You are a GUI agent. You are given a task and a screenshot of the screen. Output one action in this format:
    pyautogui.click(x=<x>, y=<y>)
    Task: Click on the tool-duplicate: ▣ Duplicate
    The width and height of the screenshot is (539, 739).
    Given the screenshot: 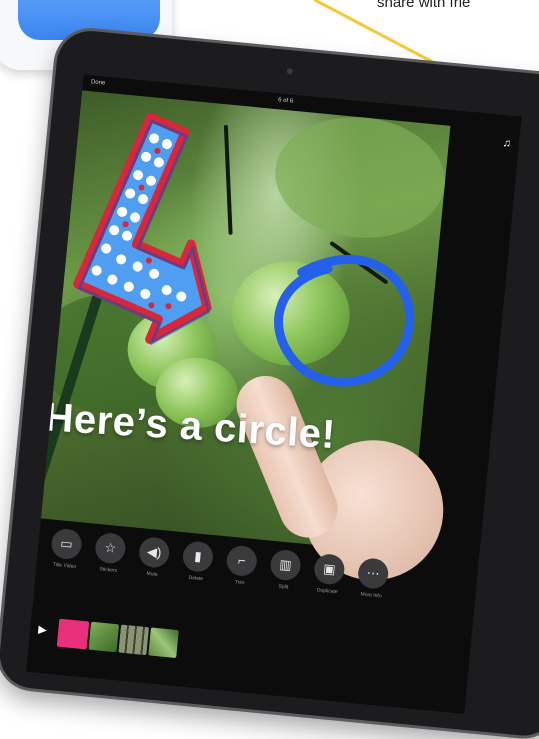 What is the action you would take?
    pyautogui.click(x=329, y=574)
    